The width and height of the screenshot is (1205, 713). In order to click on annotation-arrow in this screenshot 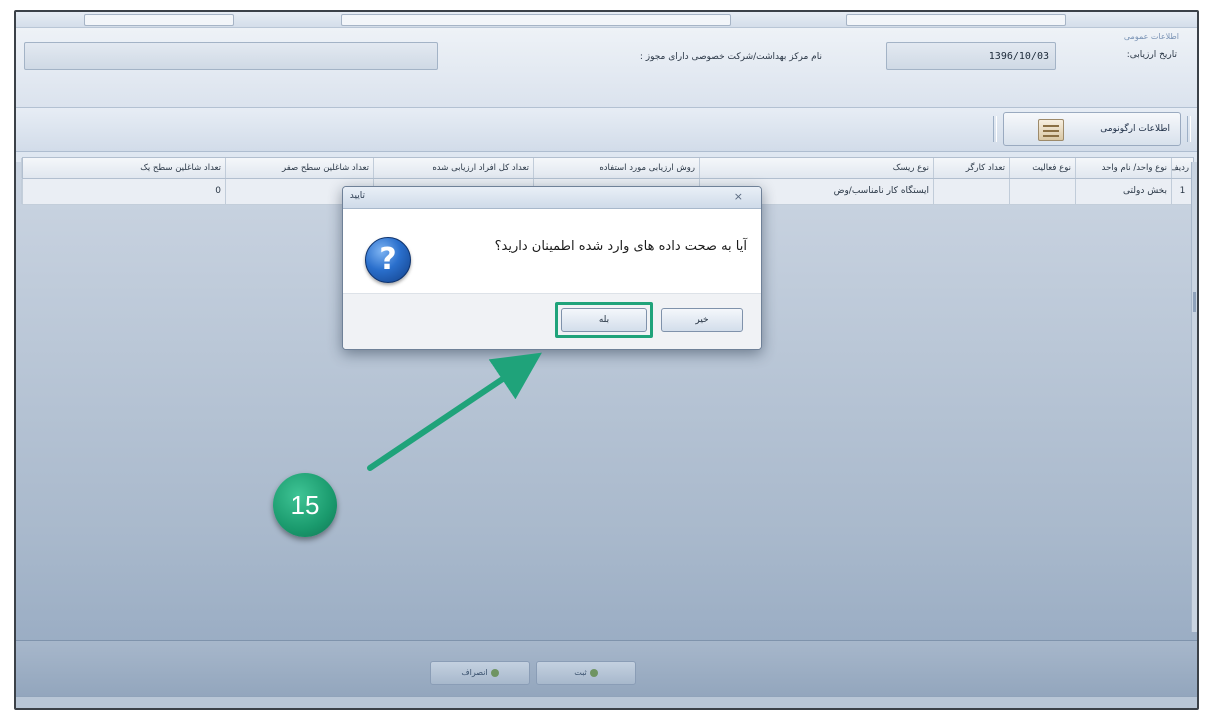, I will do `click(454, 411)`.